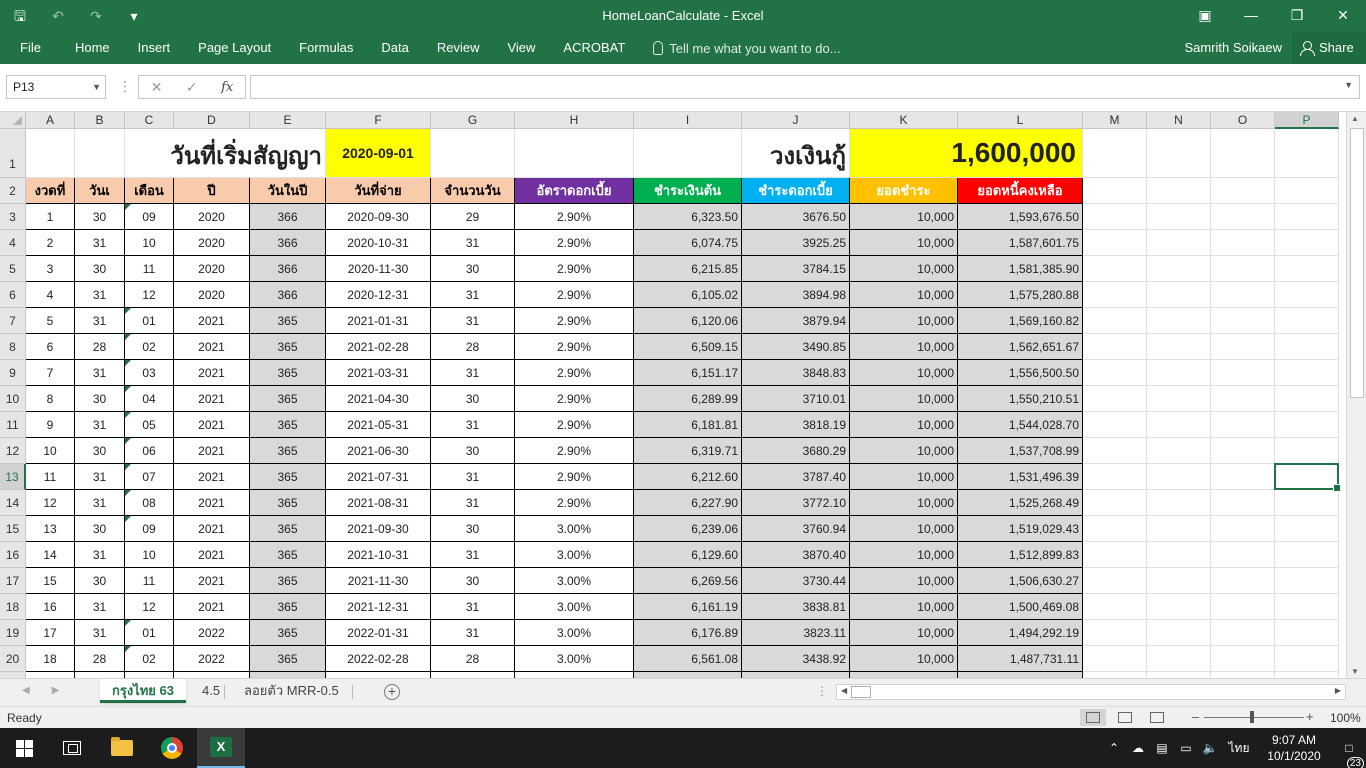  Describe the element at coordinates (72, 748) in the screenshot. I see `task-view-button` at that location.